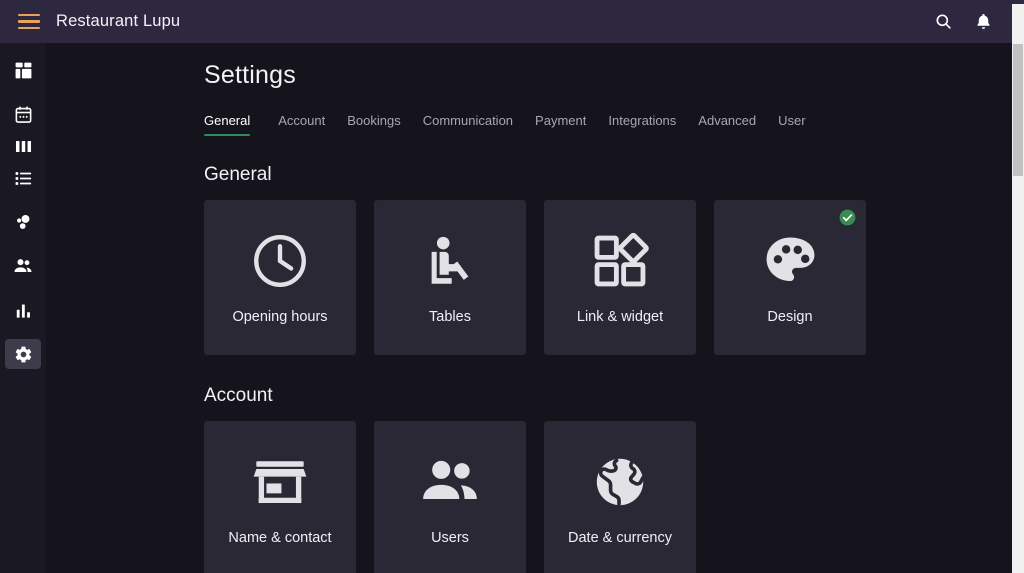  I want to click on globe-icon, so click(620, 482).